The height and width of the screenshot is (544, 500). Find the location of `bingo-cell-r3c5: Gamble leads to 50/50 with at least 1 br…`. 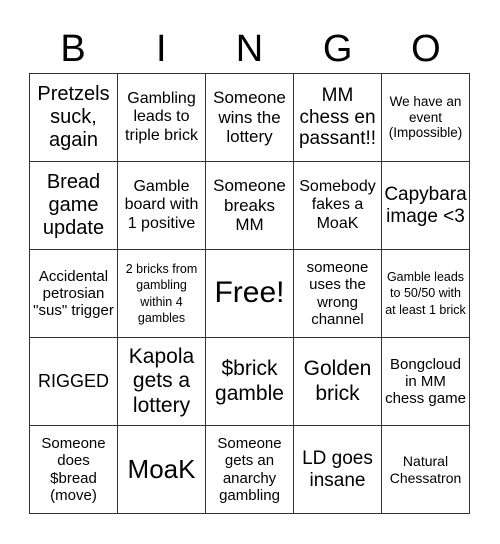

bingo-cell-r3c5: Gamble leads to 50/50 with at least 1 br… is located at coordinates (426, 294).